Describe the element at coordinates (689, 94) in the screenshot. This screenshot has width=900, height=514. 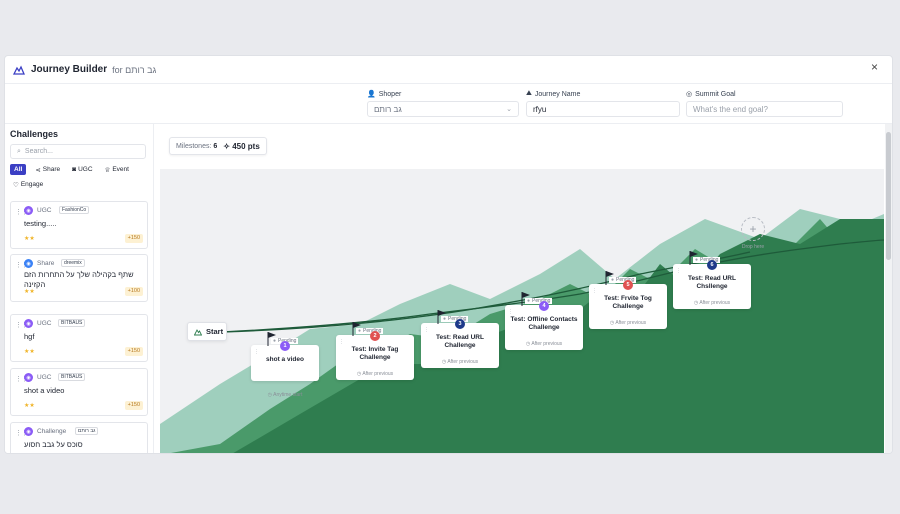
I see `target-icon: ◎` at that location.